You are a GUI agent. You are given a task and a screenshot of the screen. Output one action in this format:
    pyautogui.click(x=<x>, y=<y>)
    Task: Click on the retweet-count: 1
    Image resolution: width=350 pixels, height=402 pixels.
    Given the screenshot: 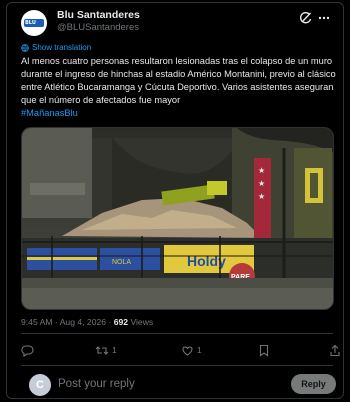 What is the action you would take?
    pyautogui.click(x=114, y=350)
    